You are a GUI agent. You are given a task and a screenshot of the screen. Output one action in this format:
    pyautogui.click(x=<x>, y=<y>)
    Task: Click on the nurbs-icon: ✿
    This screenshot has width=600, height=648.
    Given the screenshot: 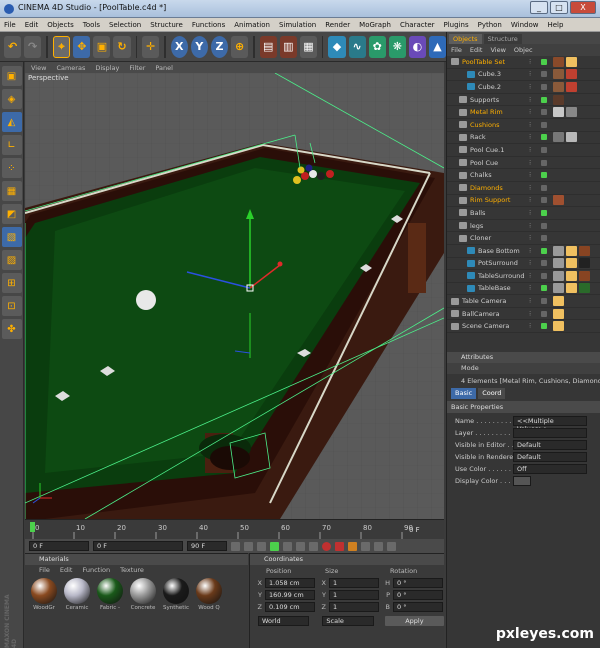 What is the action you would take?
    pyautogui.click(x=377, y=46)
    